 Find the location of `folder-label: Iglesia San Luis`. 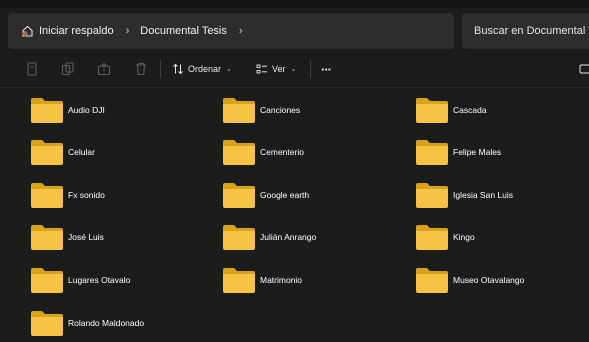

folder-label: Iglesia San Luis is located at coordinates (483, 195).